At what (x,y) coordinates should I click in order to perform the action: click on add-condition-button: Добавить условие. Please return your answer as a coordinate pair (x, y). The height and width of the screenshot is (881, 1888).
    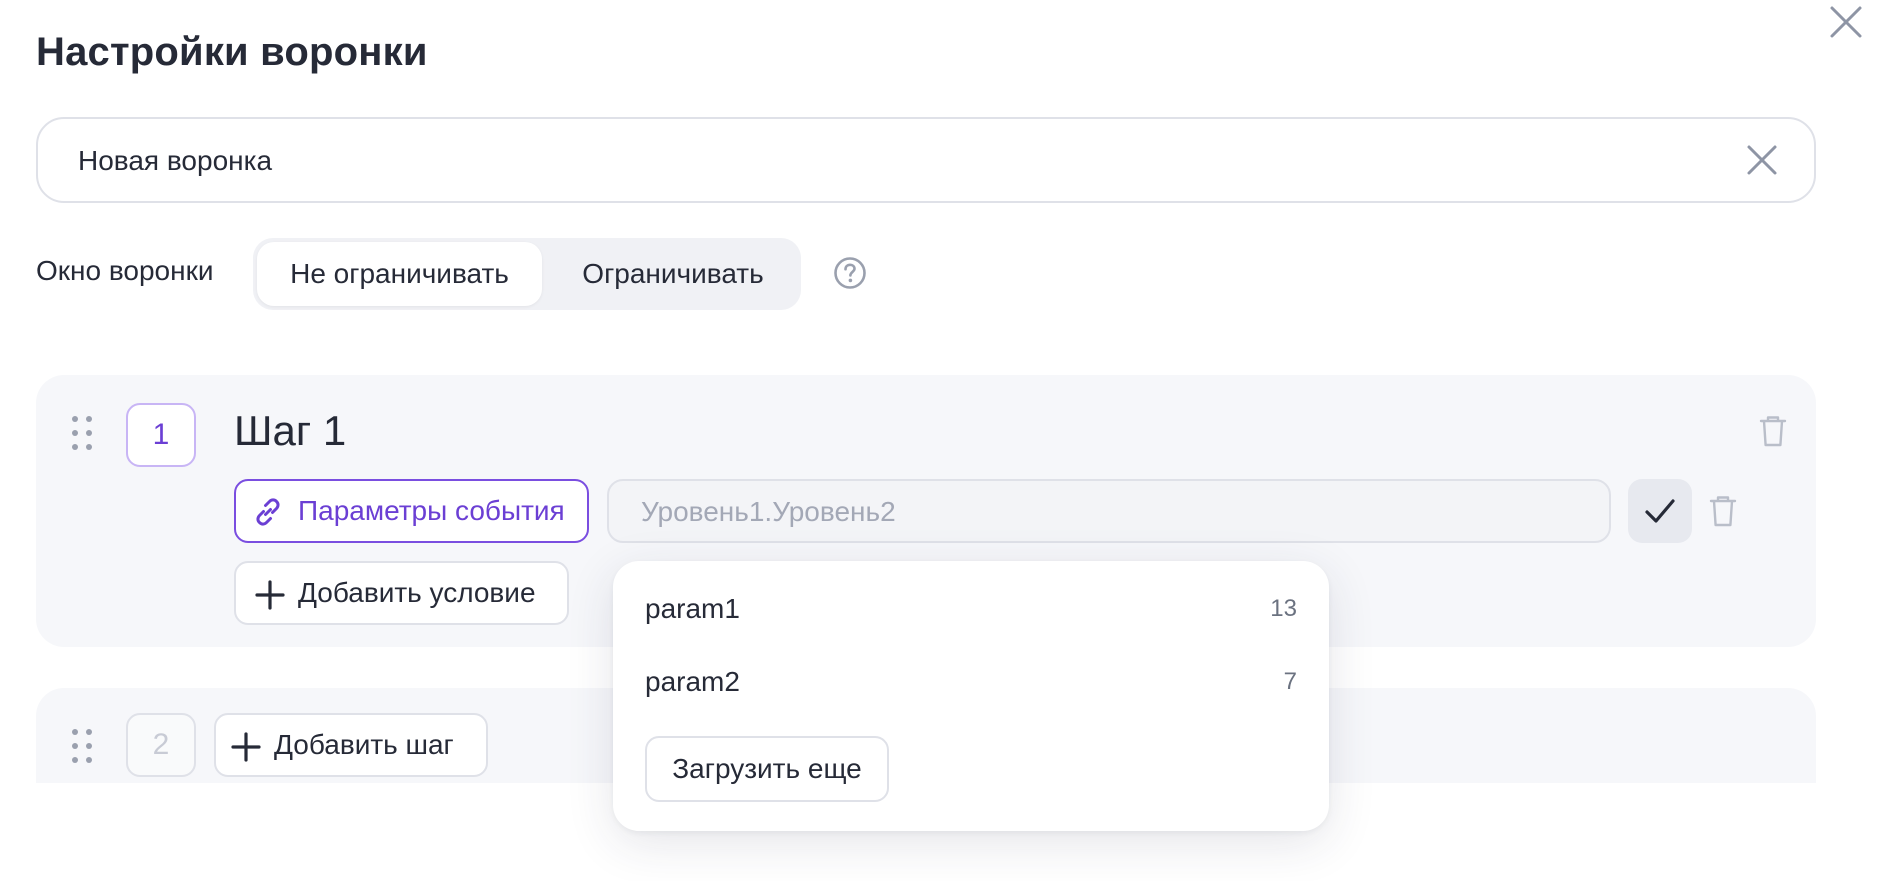
    Looking at the image, I should click on (401, 593).